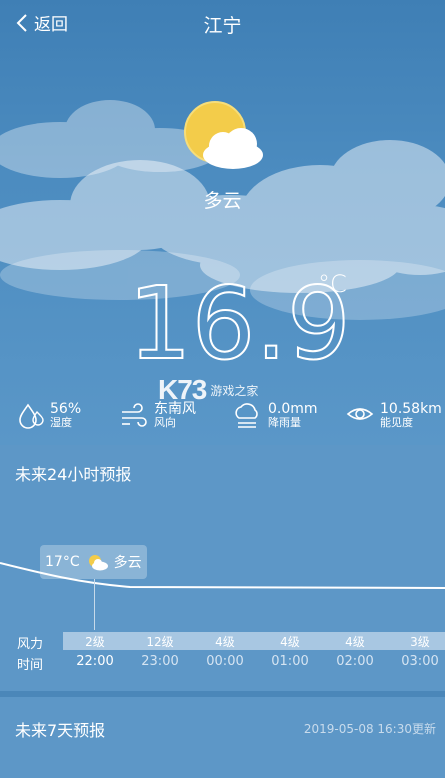 Image resolution: width=445 pixels, height=778 pixels. Describe the element at coordinates (160, 642) in the screenshot. I see `wind-force-cell: 12级` at that location.